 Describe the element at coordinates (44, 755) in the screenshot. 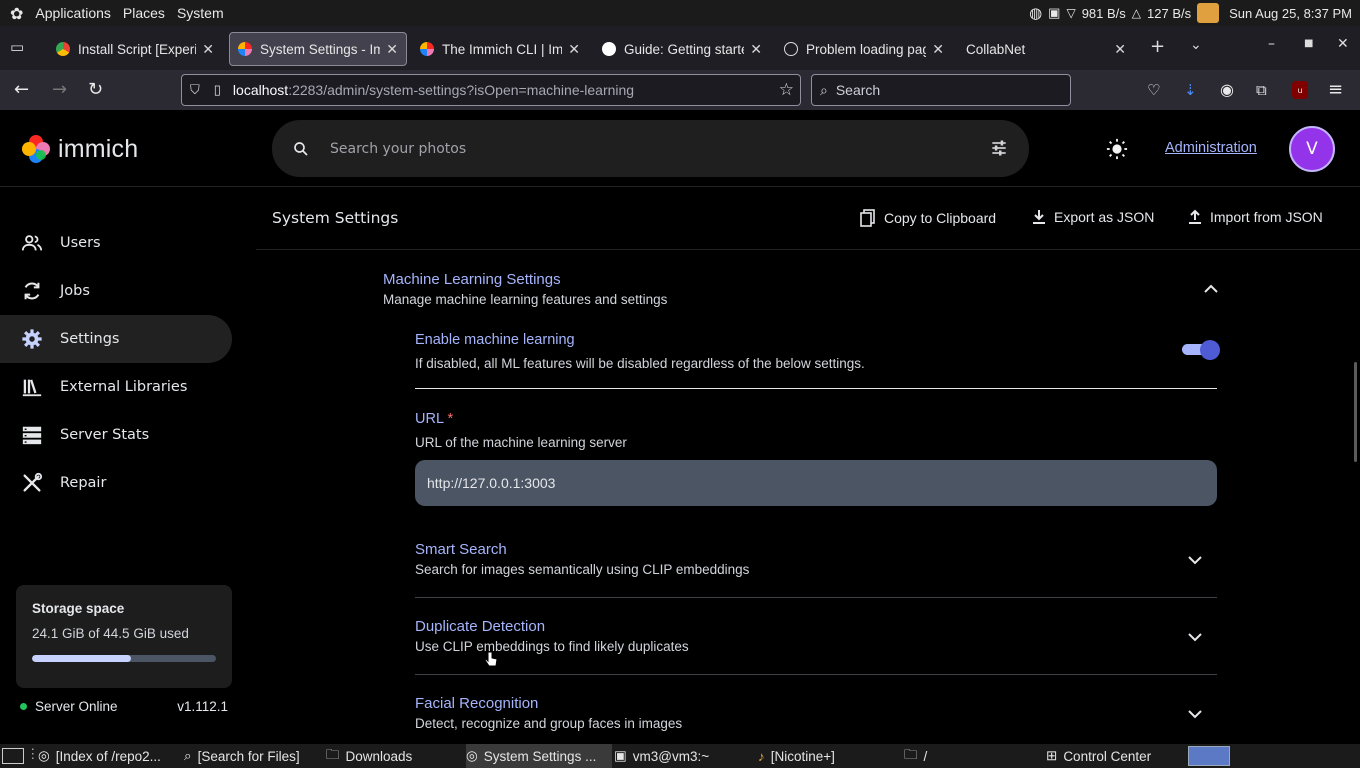

I see `app-icon: ◎` at that location.